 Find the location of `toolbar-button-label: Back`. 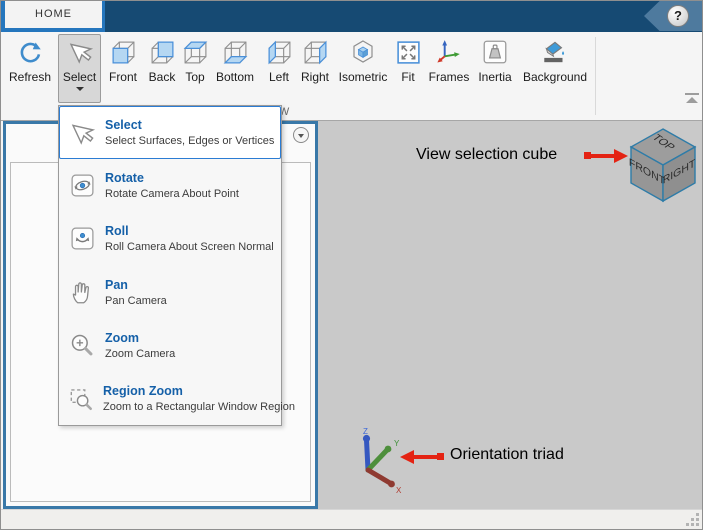

toolbar-button-label: Back is located at coordinates (162, 77).